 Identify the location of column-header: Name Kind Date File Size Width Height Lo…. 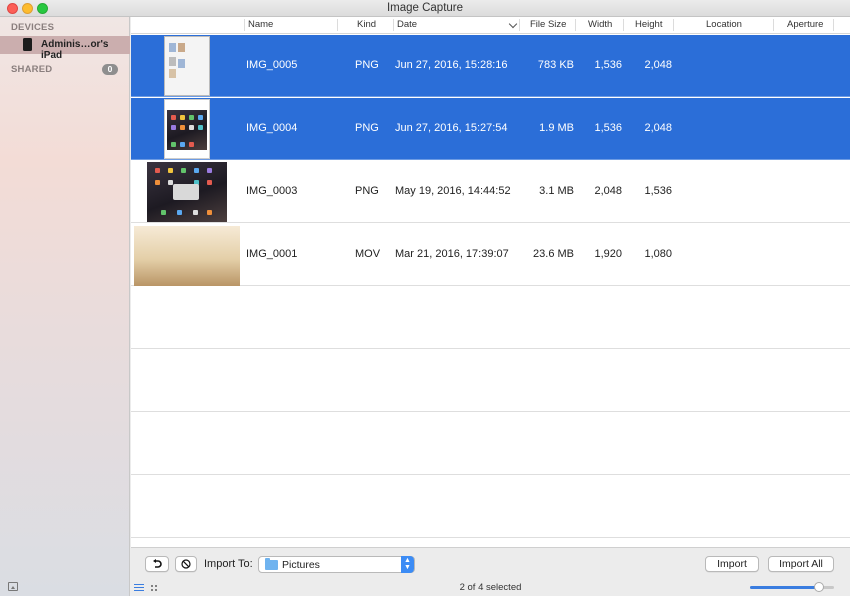
(490, 25).